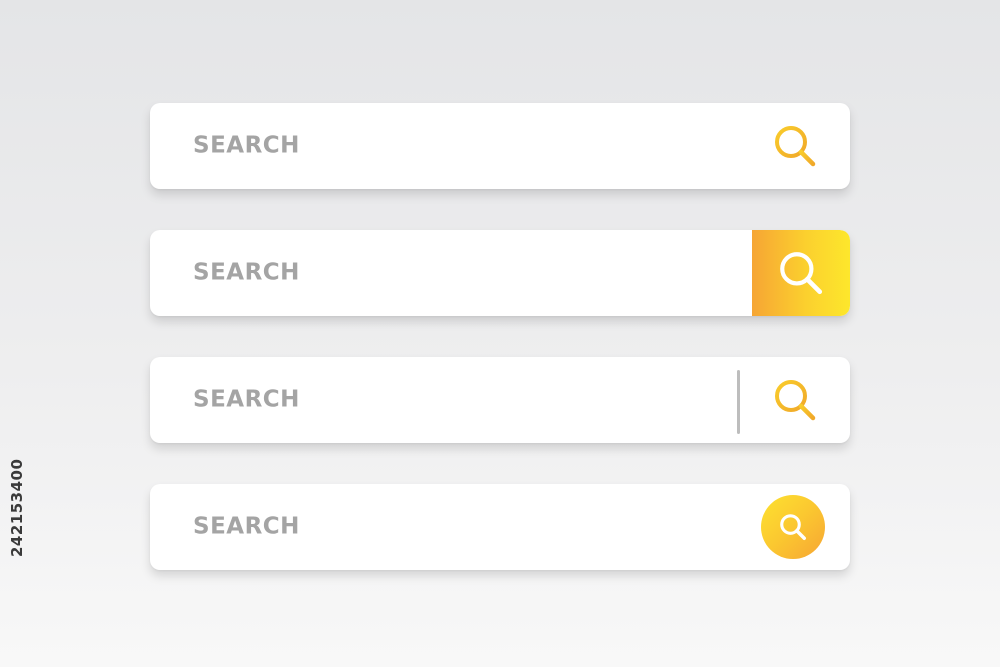 This screenshot has width=1000, height=667. What do you see at coordinates (500, 146) in the screenshot?
I see `search-bar-plain: SEARCH` at bounding box center [500, 146].